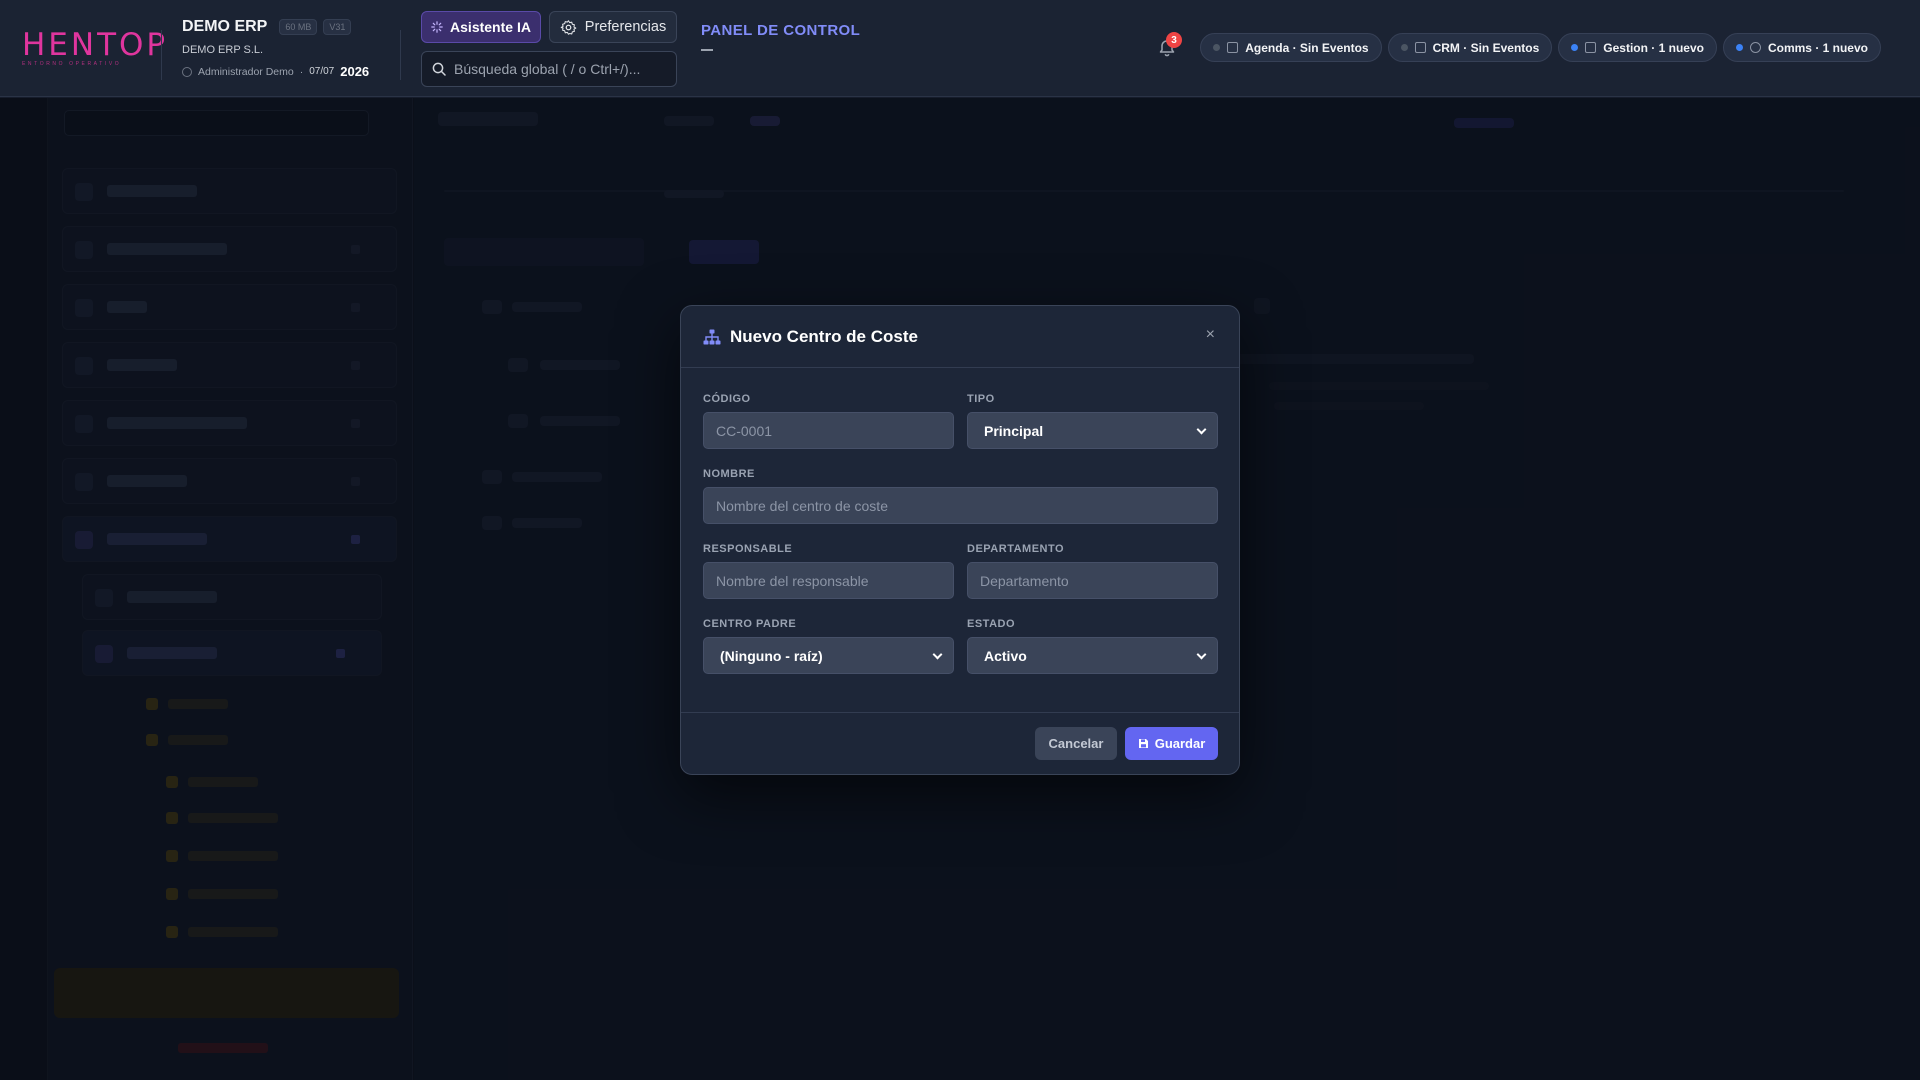  What do you see at coordinates (1174, 40) in the screenshot?
I see `notification-badge: 3` at bounding box center [1174, 40].